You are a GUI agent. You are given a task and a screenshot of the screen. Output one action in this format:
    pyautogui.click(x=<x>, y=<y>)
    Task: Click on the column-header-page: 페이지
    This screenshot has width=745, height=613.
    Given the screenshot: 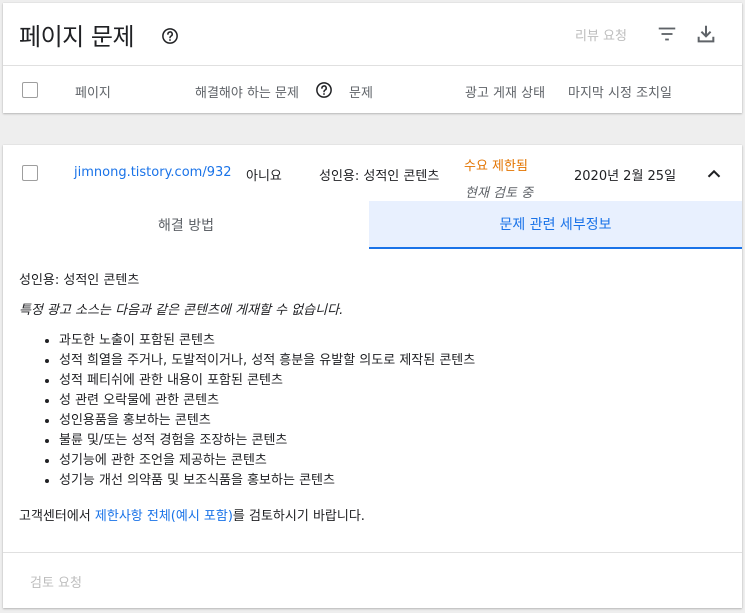 What is the action you would take?
    pyautogui.click(x=93, y=91)
    